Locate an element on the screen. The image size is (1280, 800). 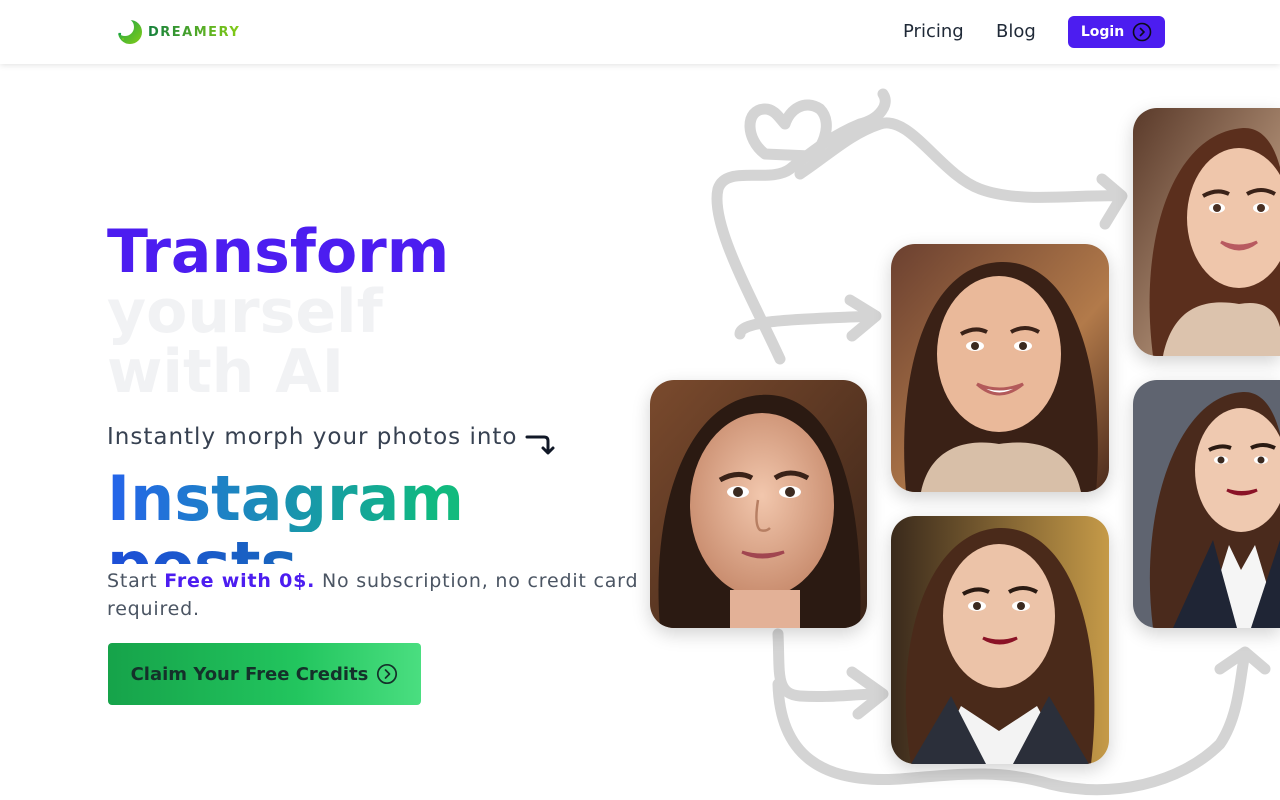
nav-pricing-link: Pricing is located at coordinates (933, 32).